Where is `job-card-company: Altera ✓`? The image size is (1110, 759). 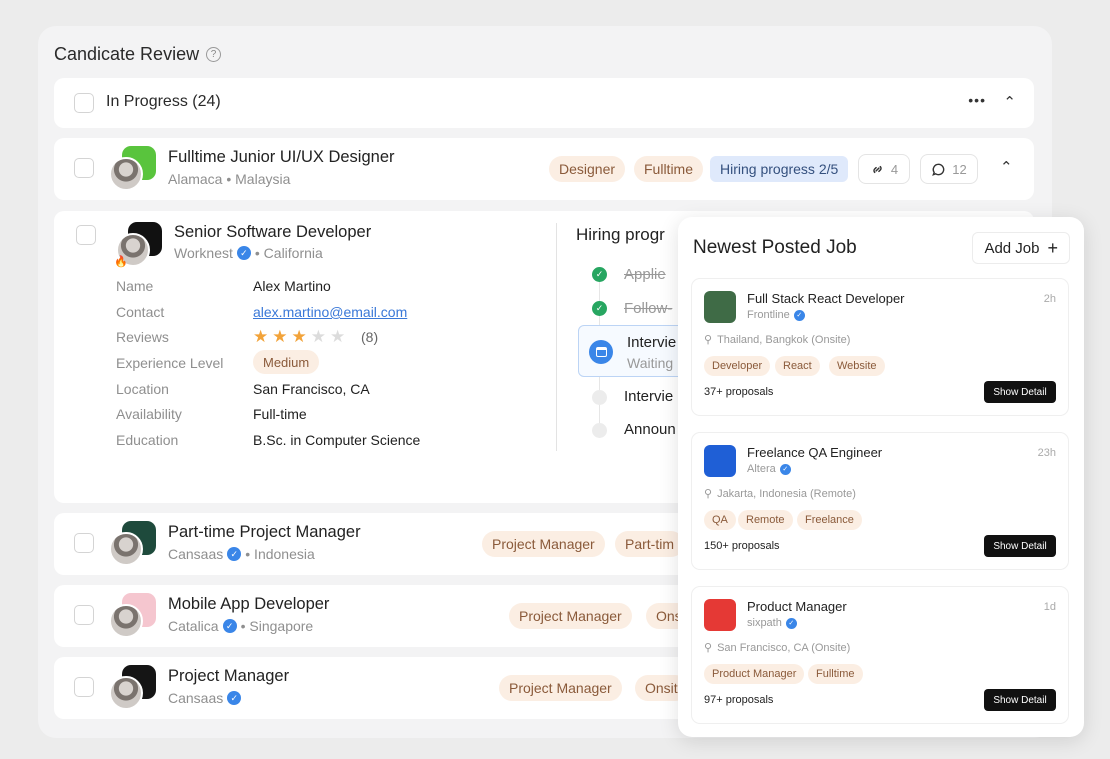
job-card-company: Altera ✓ is located at coordinates (769, 469).